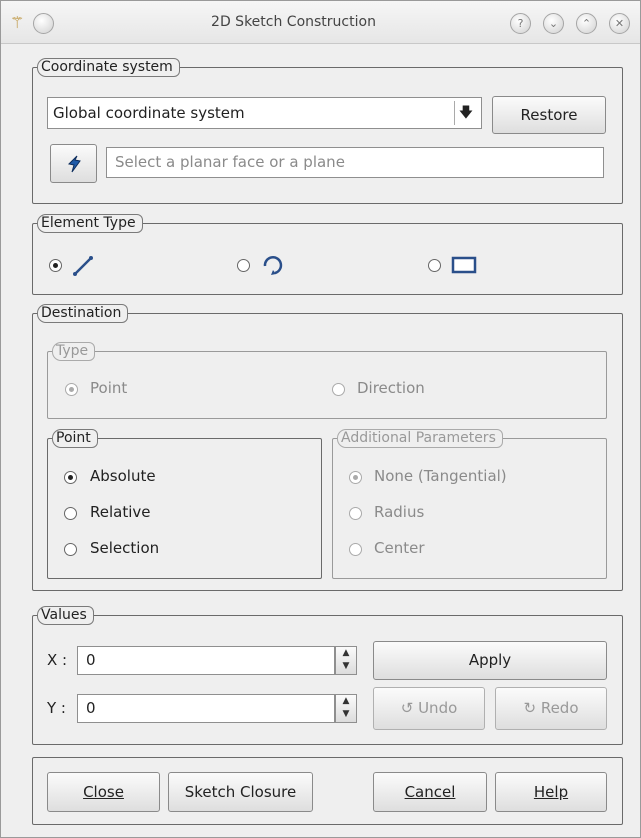 Image resolution: width=641 pixels, height=838 pixels. What do you see at coordinates (407, 708) in the screenshot?
I see `undo-icon: ↺` at bounding box center [407, 708].